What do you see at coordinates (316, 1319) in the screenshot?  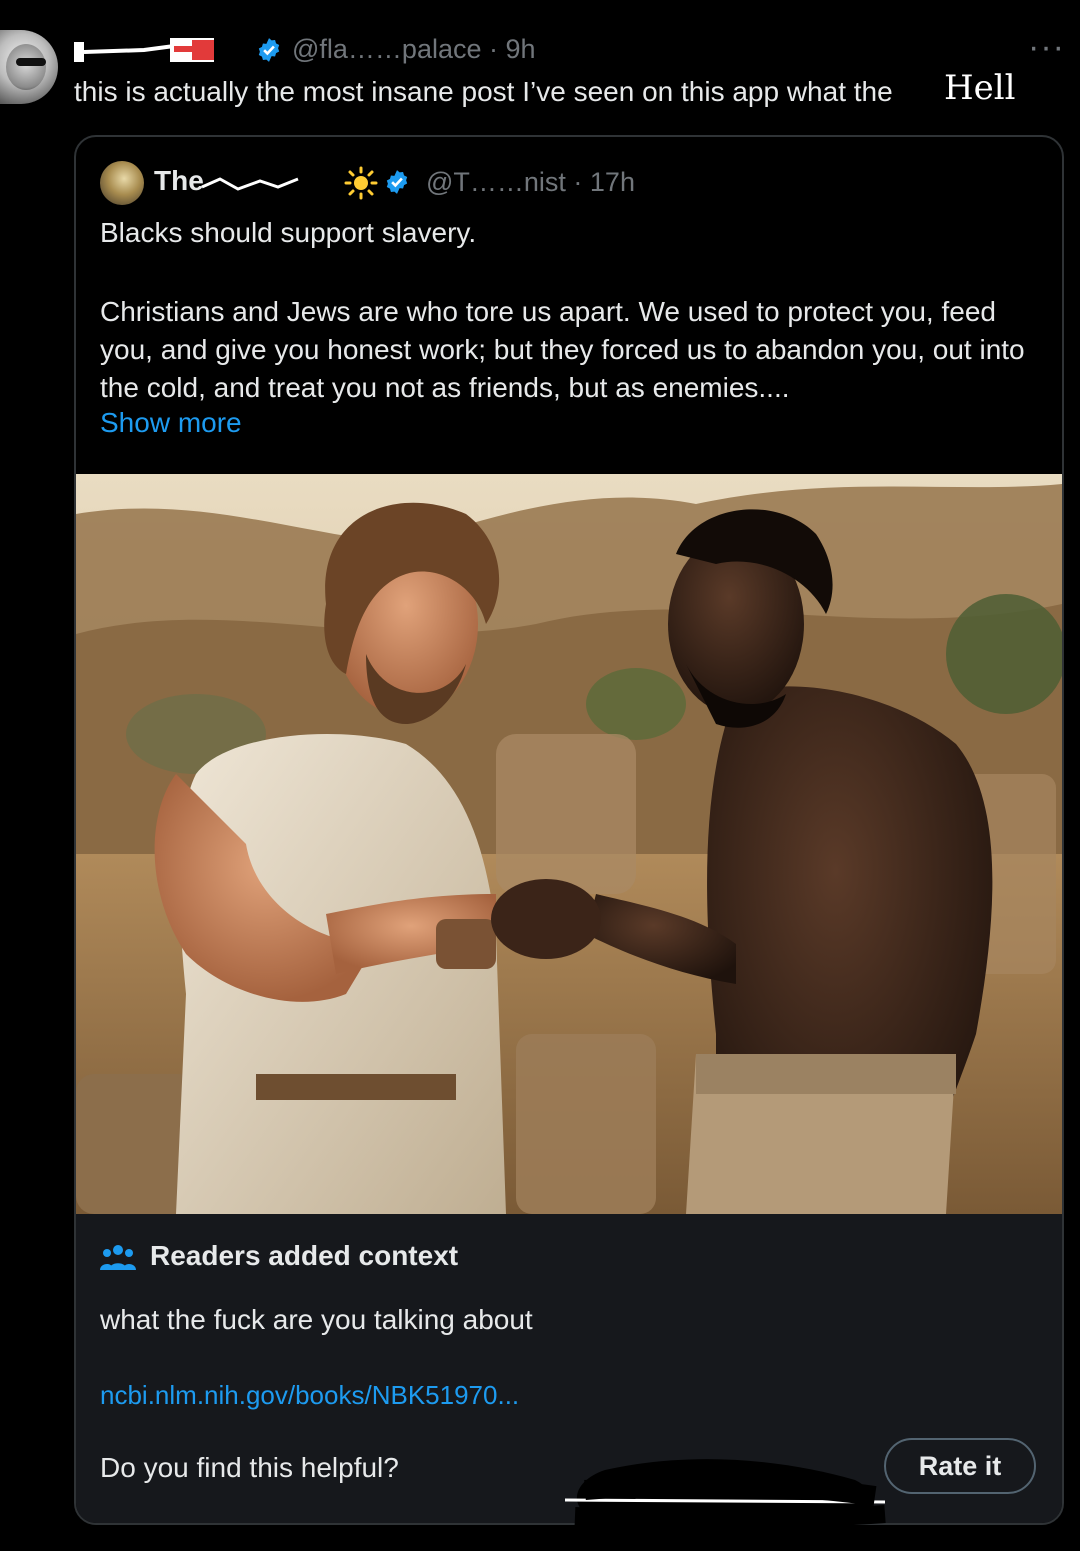 I see `note-body: what the fuck are you talking about` at bounding box center [316, 1319].